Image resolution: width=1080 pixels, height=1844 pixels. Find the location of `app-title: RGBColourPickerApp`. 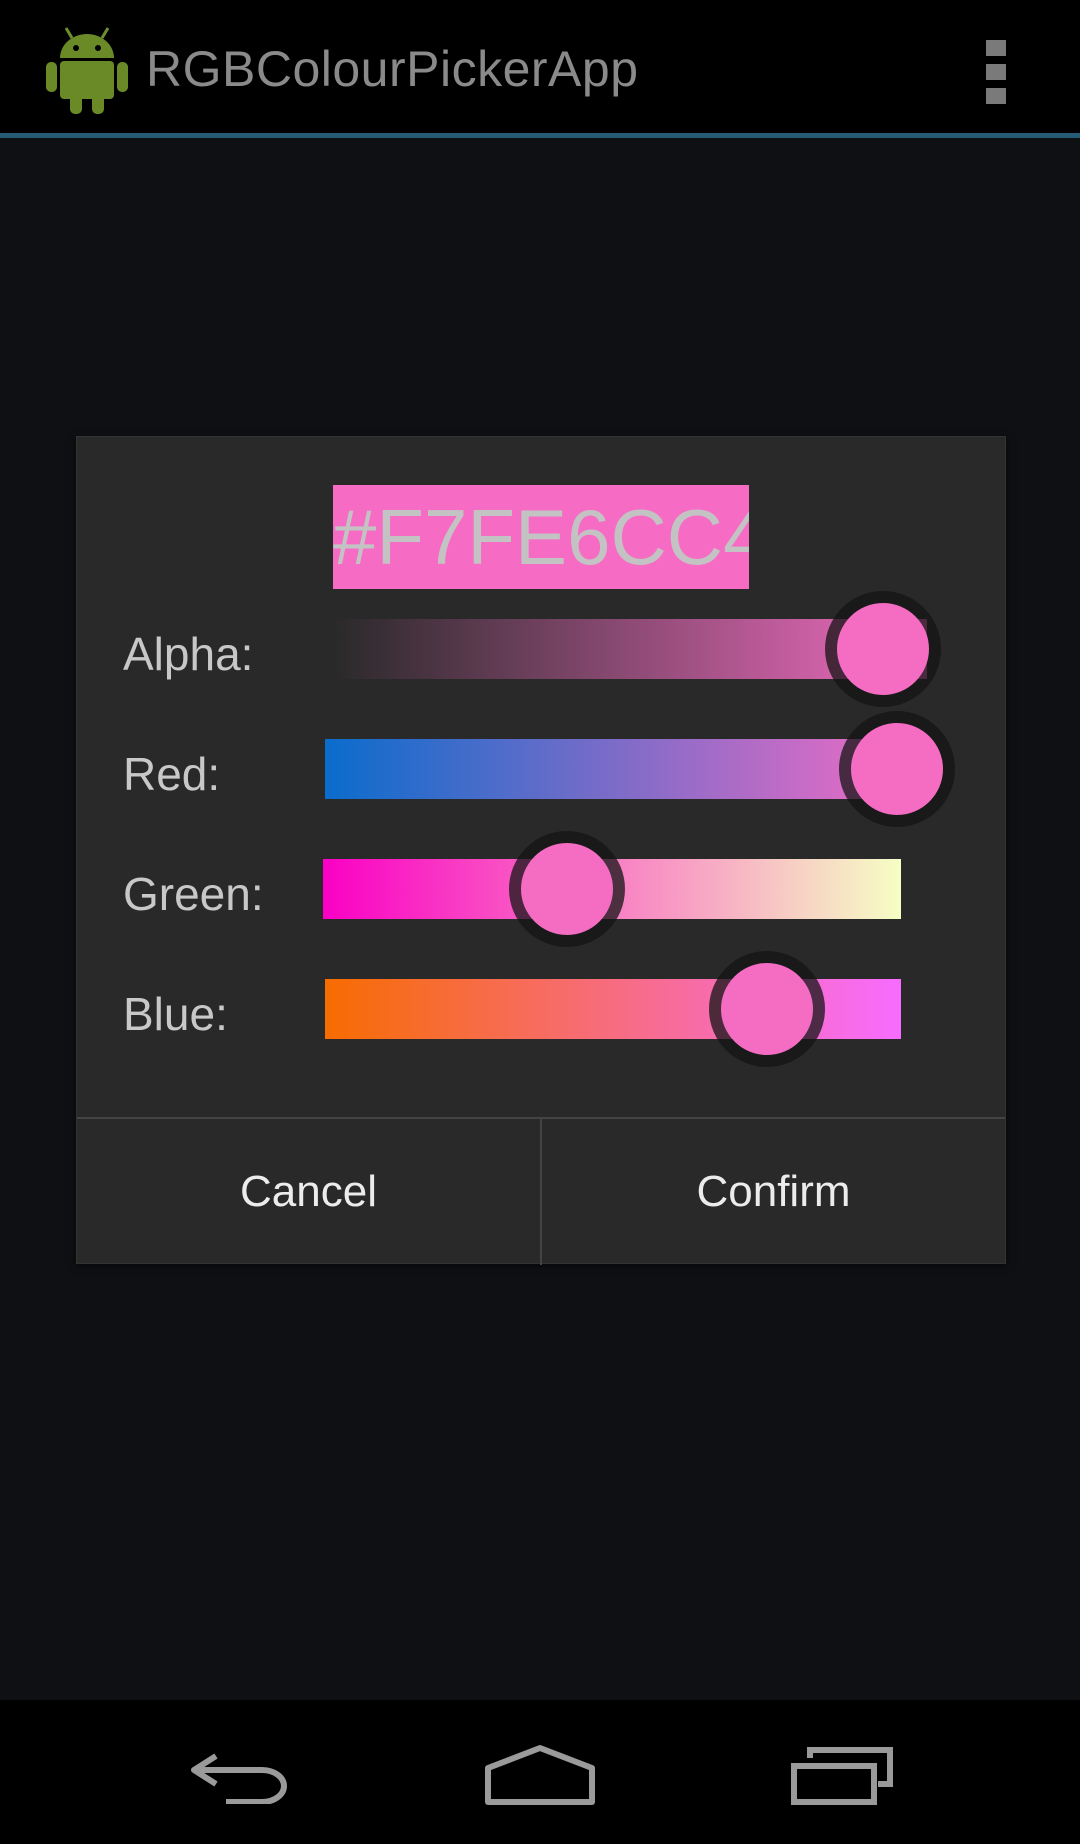

app-title: RGBColourPickerApp is located at coordinates (392, 69).